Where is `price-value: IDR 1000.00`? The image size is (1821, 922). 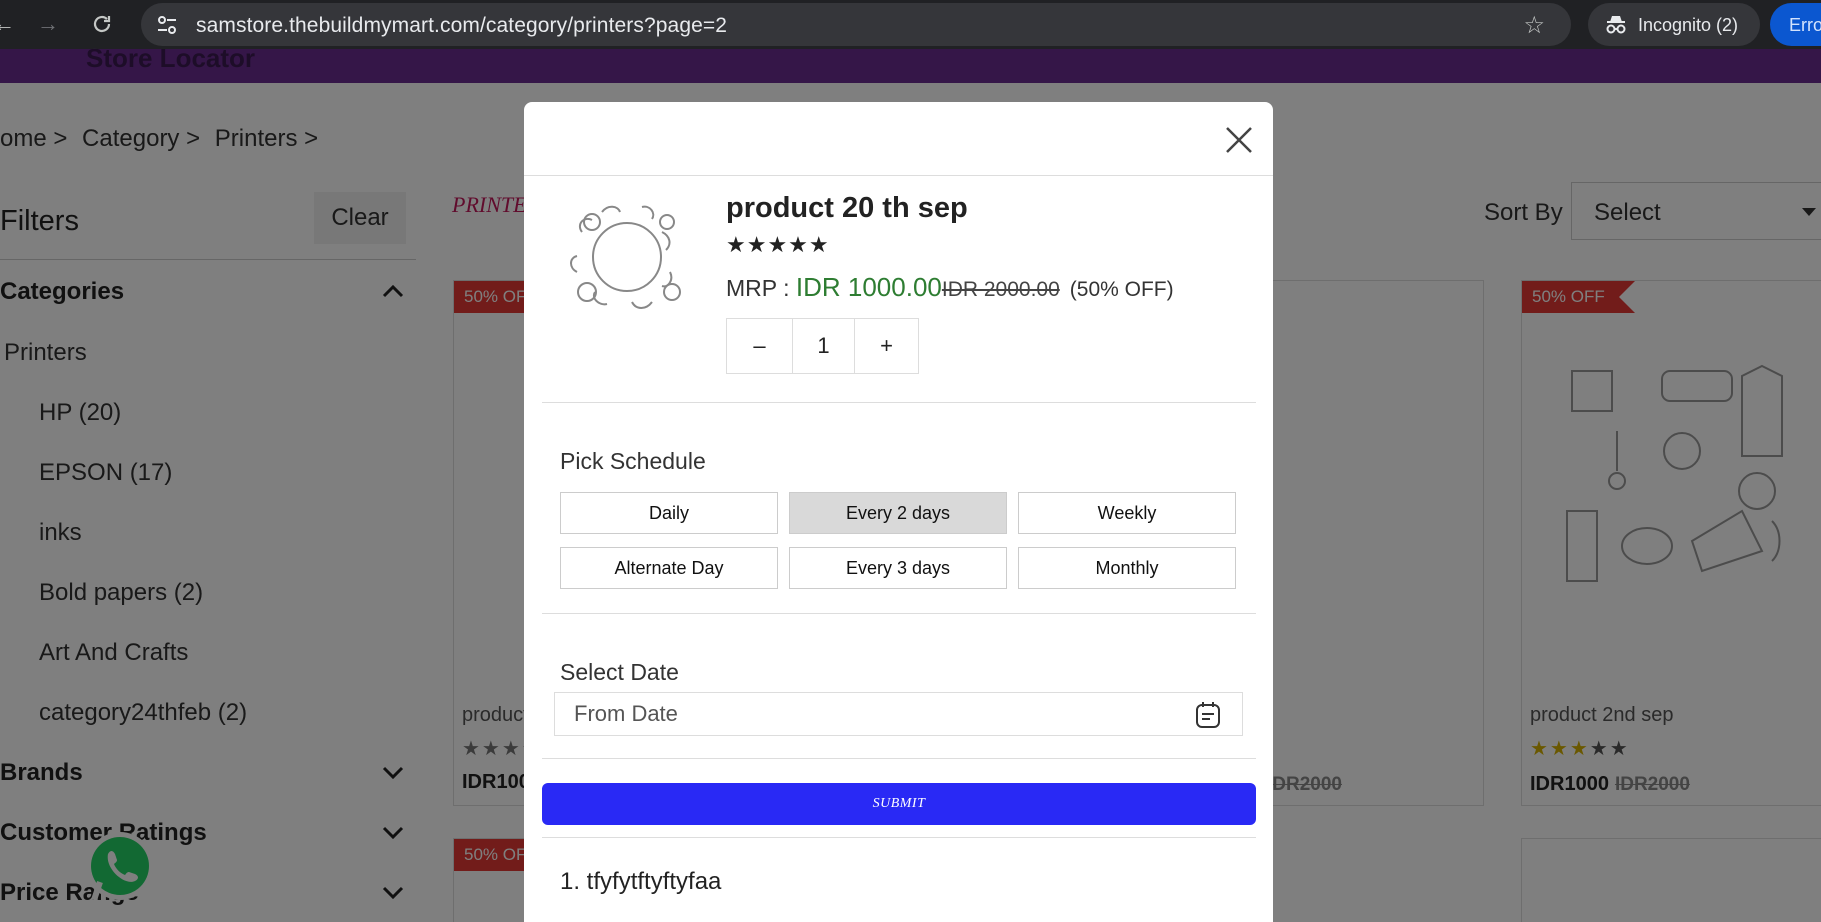 price-value: IDR 1000.00 is located at coordinates (868, 287).